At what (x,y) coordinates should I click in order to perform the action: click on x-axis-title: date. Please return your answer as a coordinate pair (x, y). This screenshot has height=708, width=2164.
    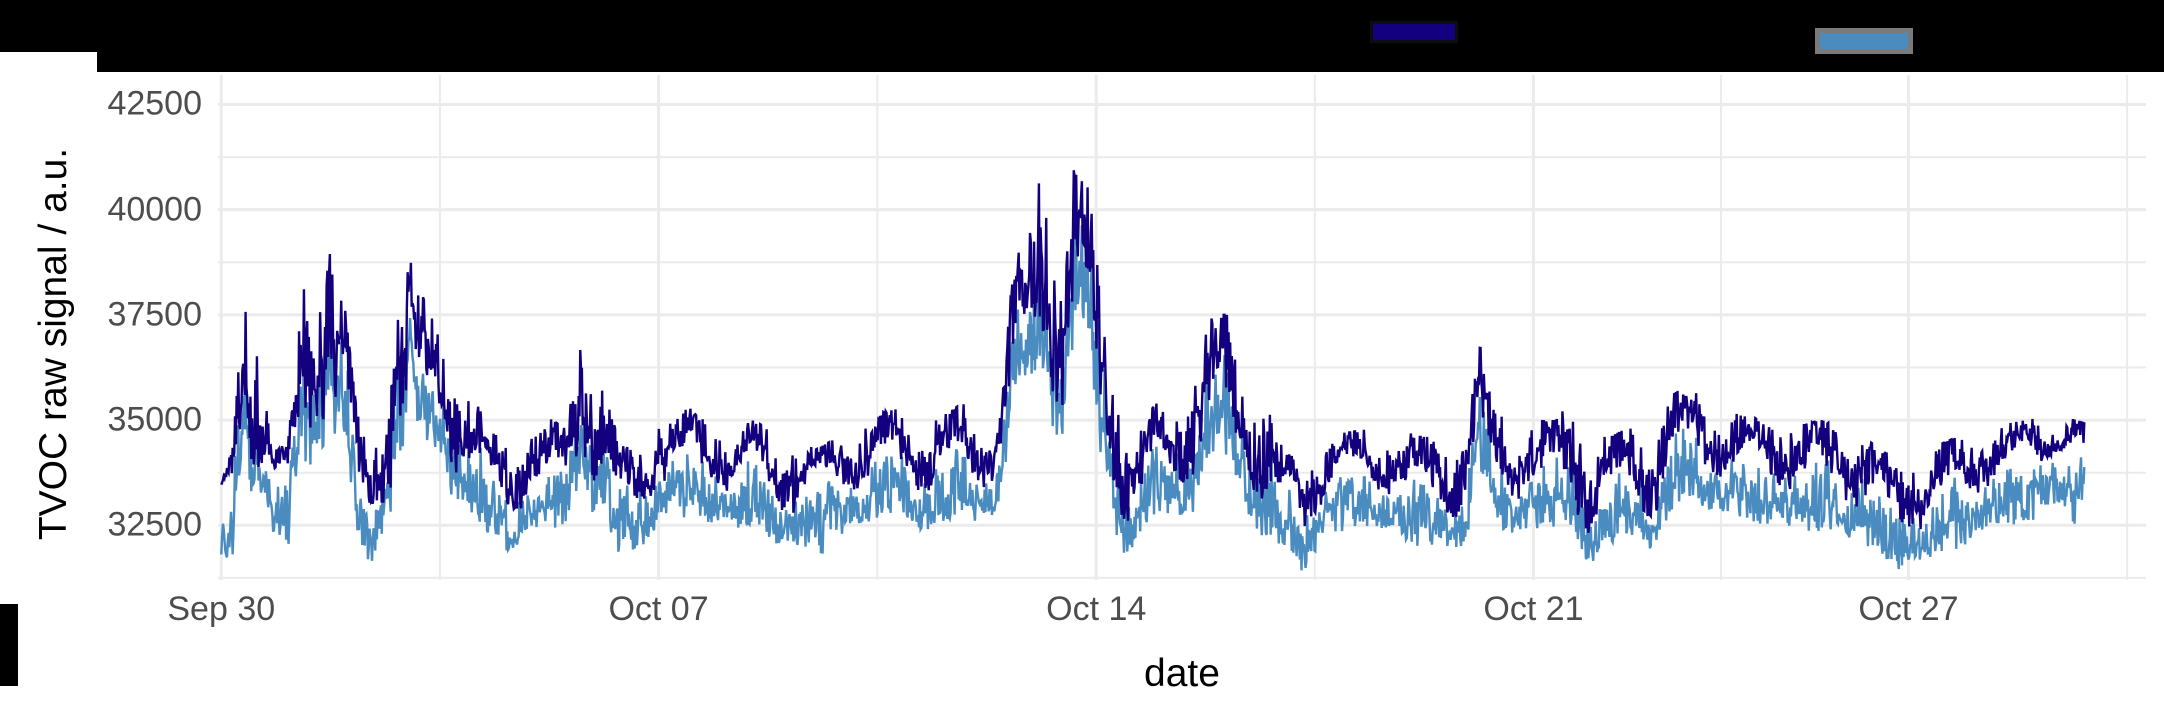
    Looking at the image, I should click on (1182, 673).